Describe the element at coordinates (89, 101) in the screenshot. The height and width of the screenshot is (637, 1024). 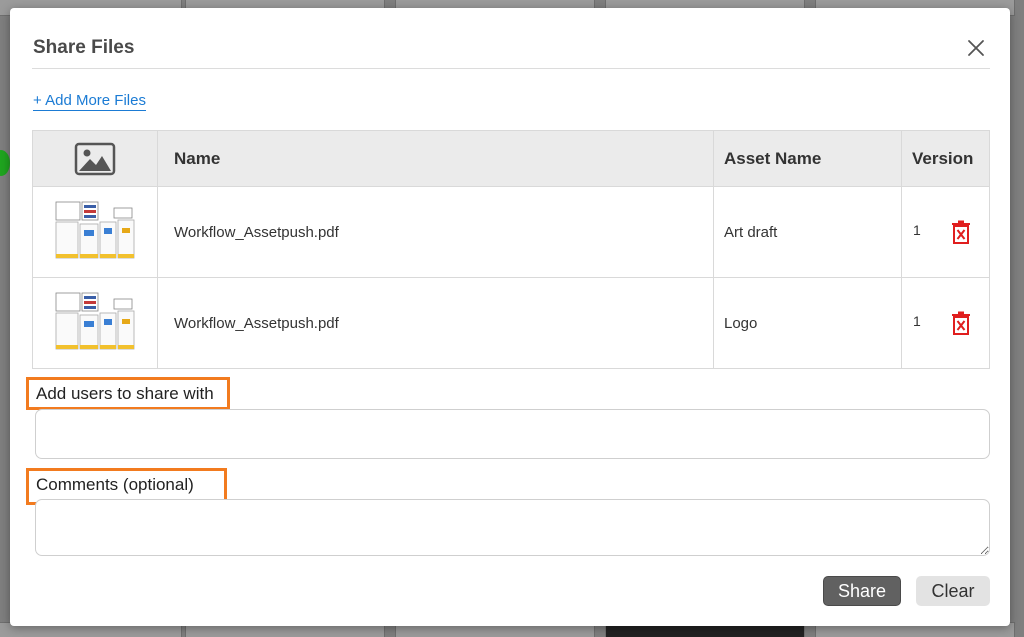
I see `add-more-files-link: + Add More Files` at that location.